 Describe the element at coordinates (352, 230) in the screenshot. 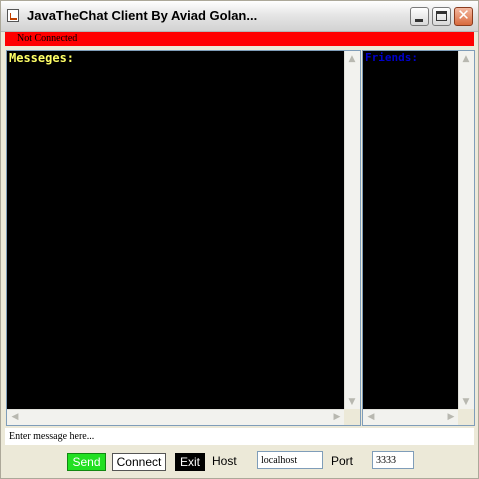

I see `messages-vertical-scrollbar: ▲ ▼` at that location.